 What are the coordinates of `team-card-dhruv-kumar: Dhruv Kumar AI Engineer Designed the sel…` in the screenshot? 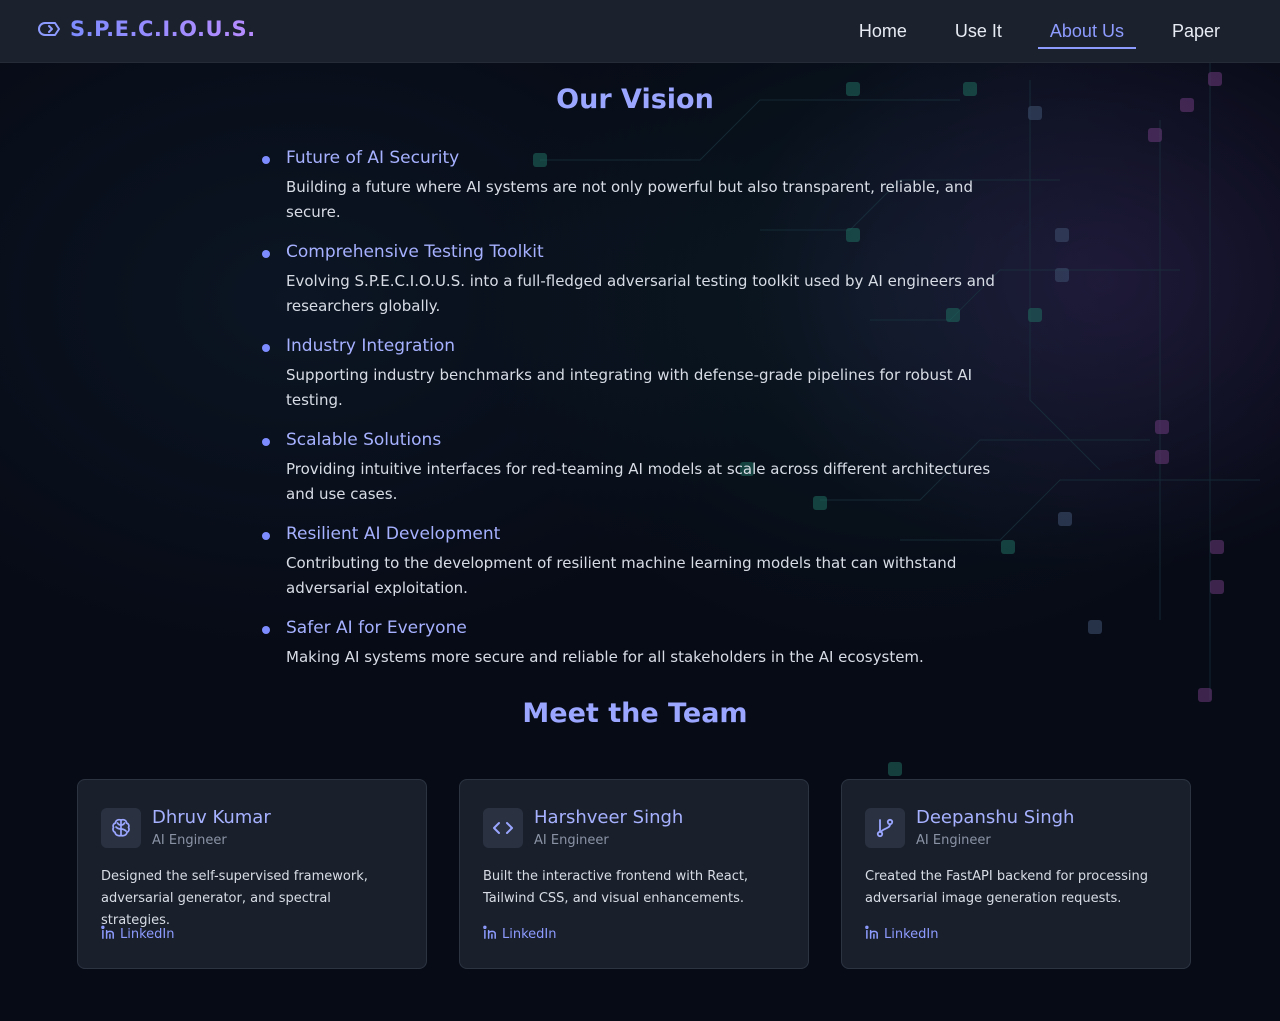 It's located at (252, 874).